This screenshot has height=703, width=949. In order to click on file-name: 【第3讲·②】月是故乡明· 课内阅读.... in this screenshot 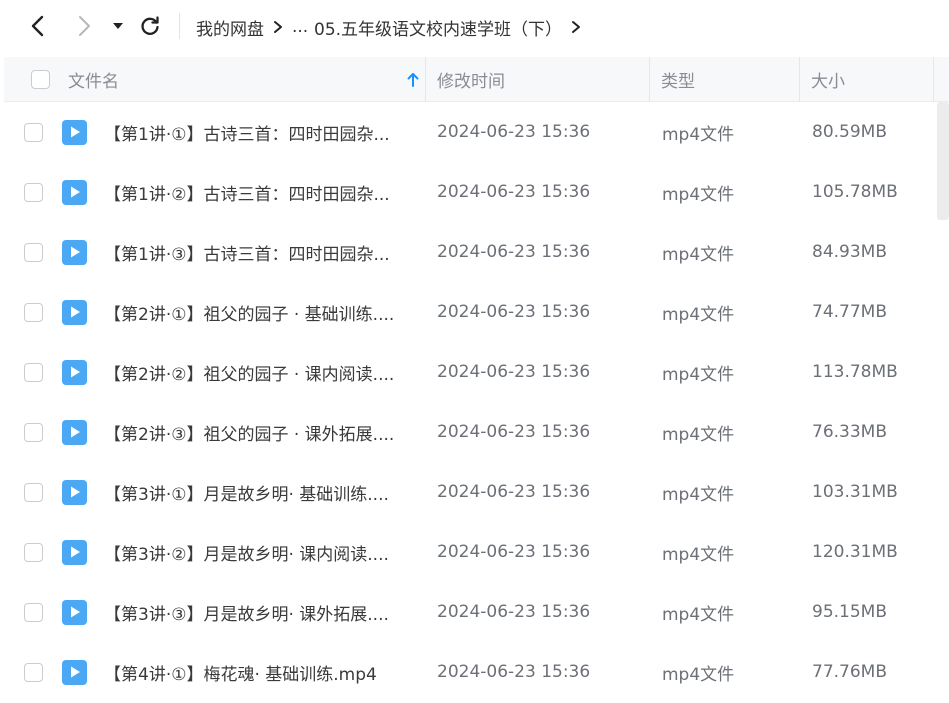, I will do `click(259, 552)`.